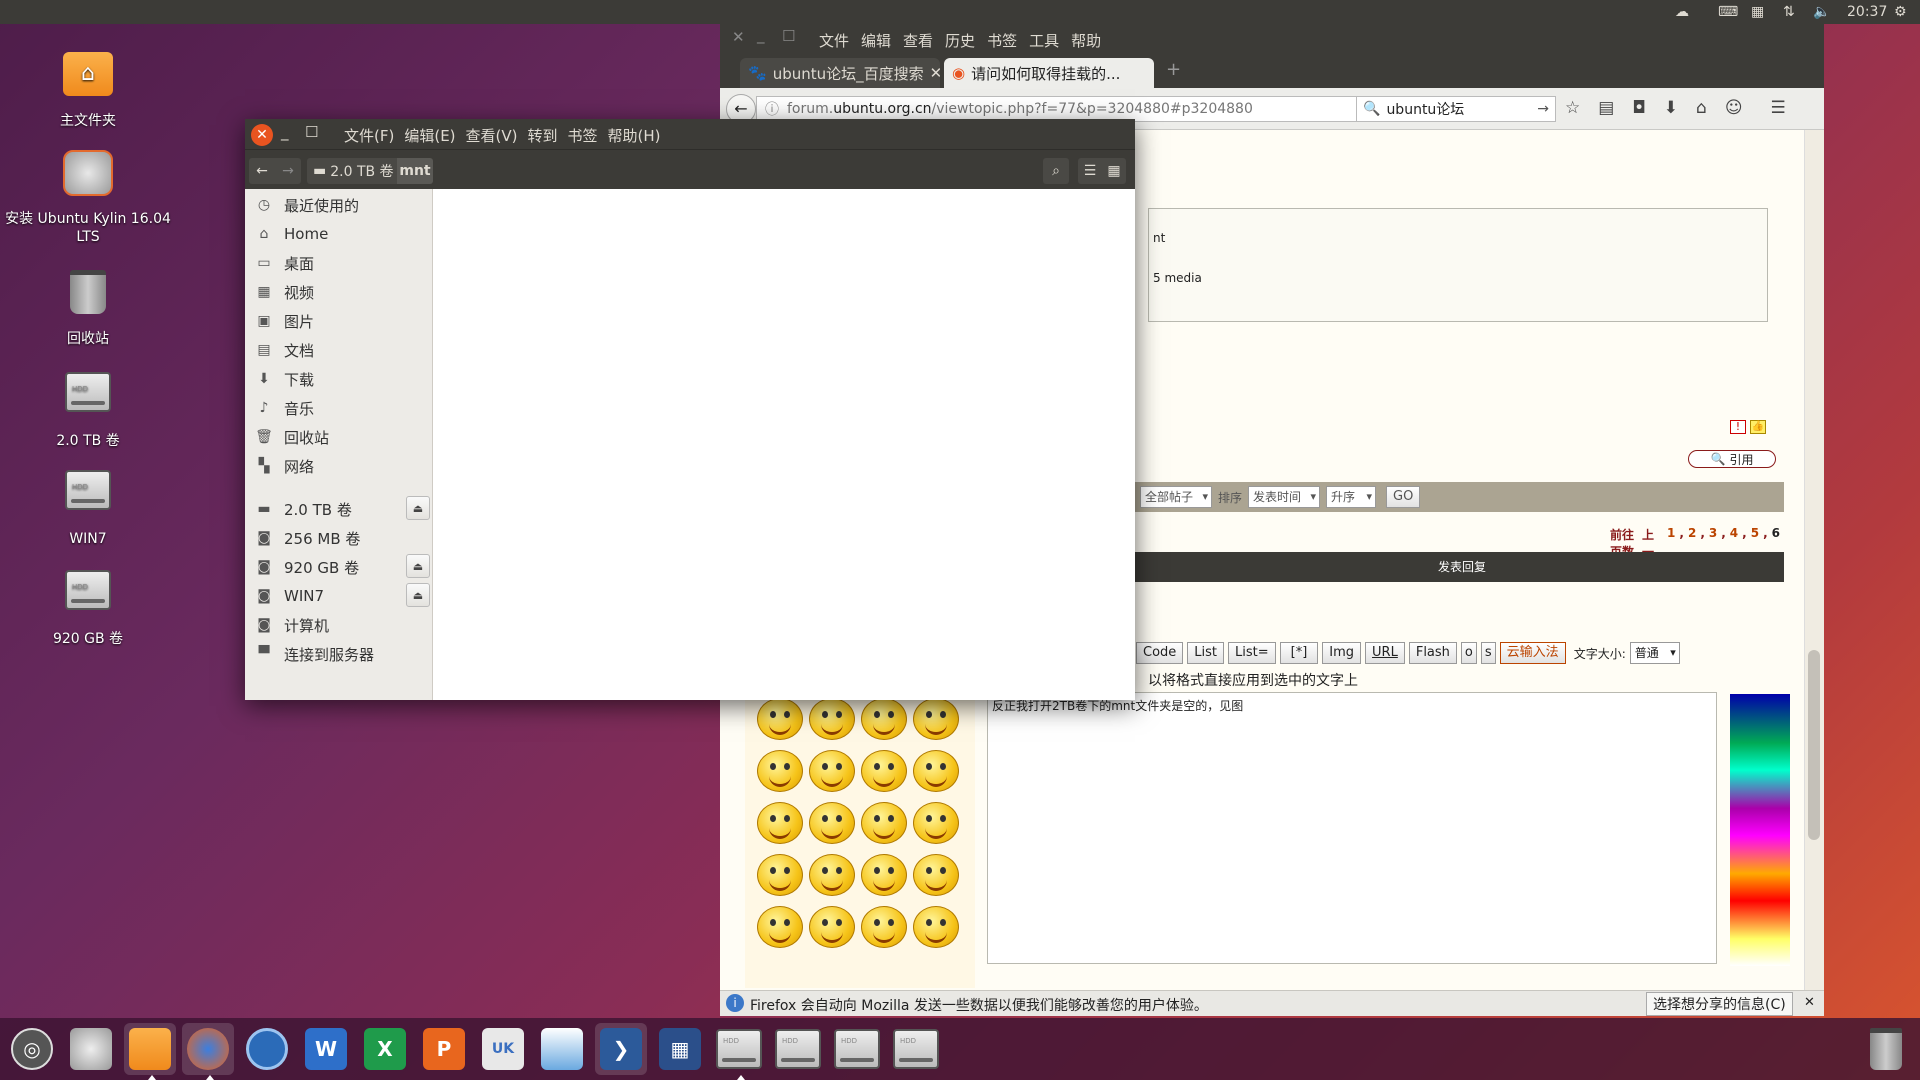 Image resolution: width=1920 pixels, height=1080 pixels. Describe the element at coordinates (339, 437) in the screenshot. I see `sidebar-item-trash: 🗑 回收站` at that location.